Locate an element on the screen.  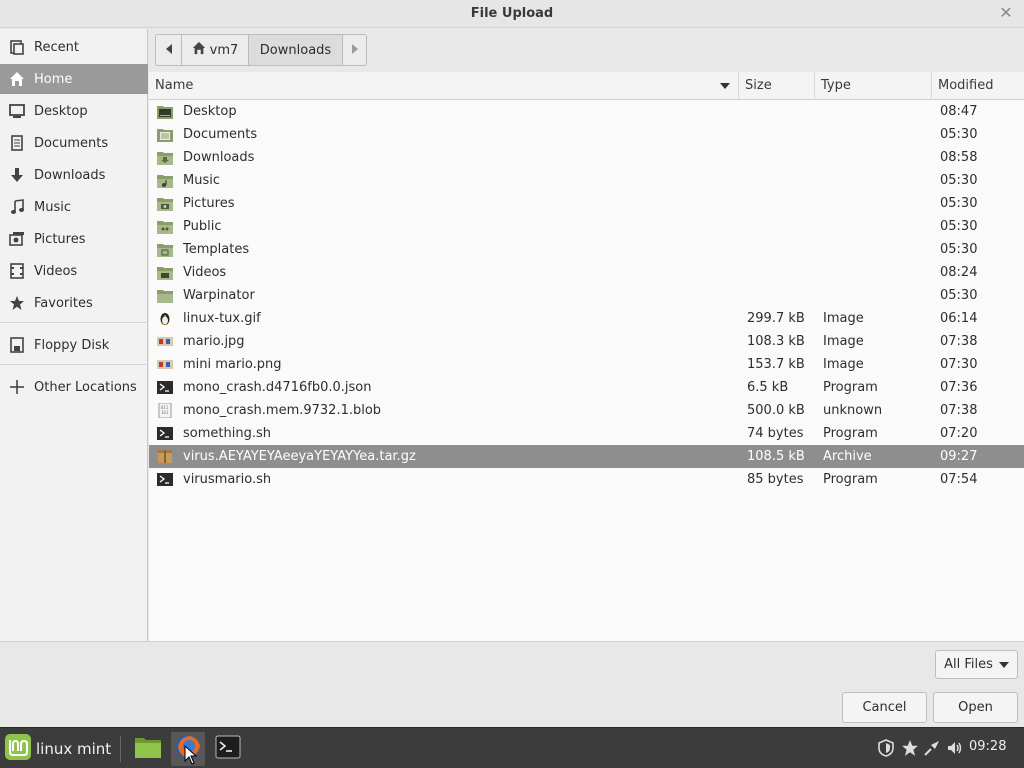
downloads-icon is located at coordinates (17, 175).